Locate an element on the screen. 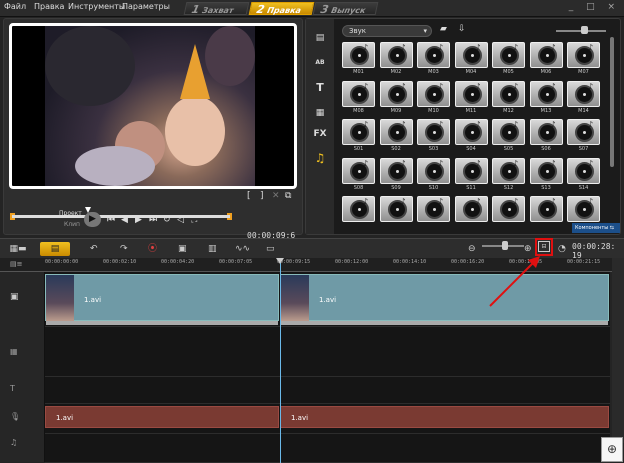 The image size is (624, 463). window-controls: _ □ × is located at coordinates (594, 7).